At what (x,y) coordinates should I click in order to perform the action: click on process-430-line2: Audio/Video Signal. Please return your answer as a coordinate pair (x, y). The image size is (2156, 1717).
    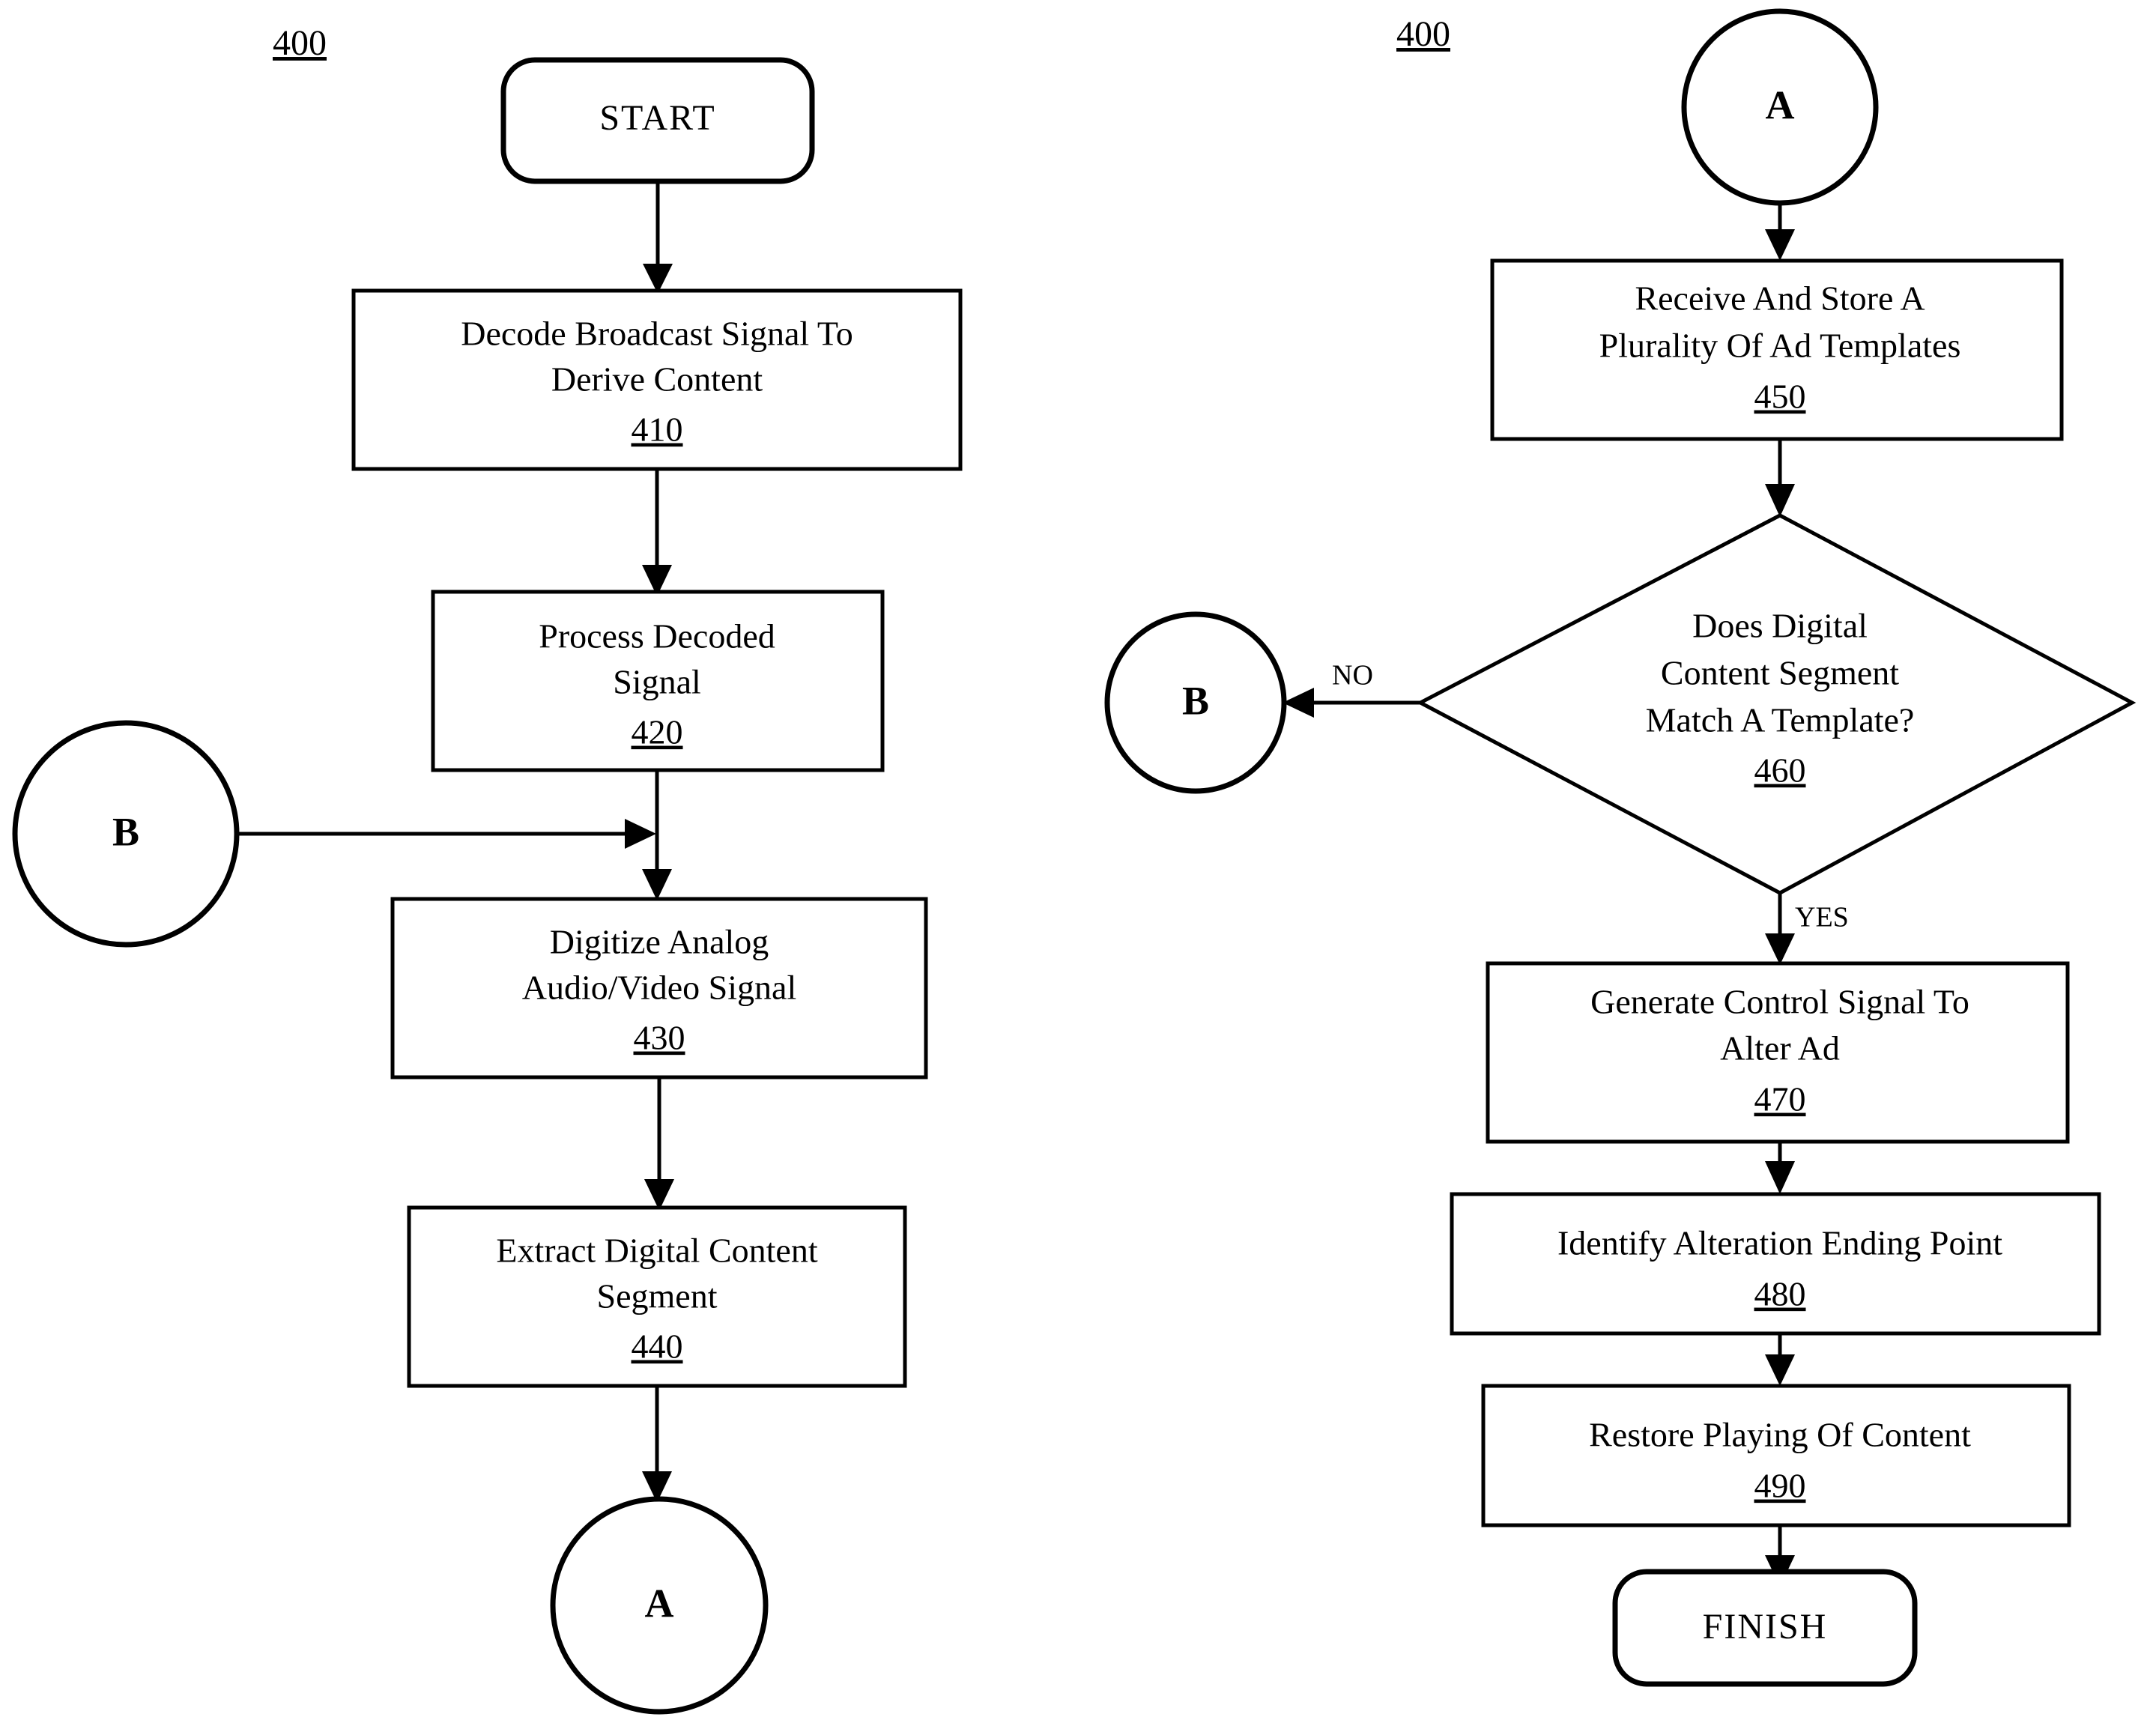
    Looking at the image, I should click on (659, 988).